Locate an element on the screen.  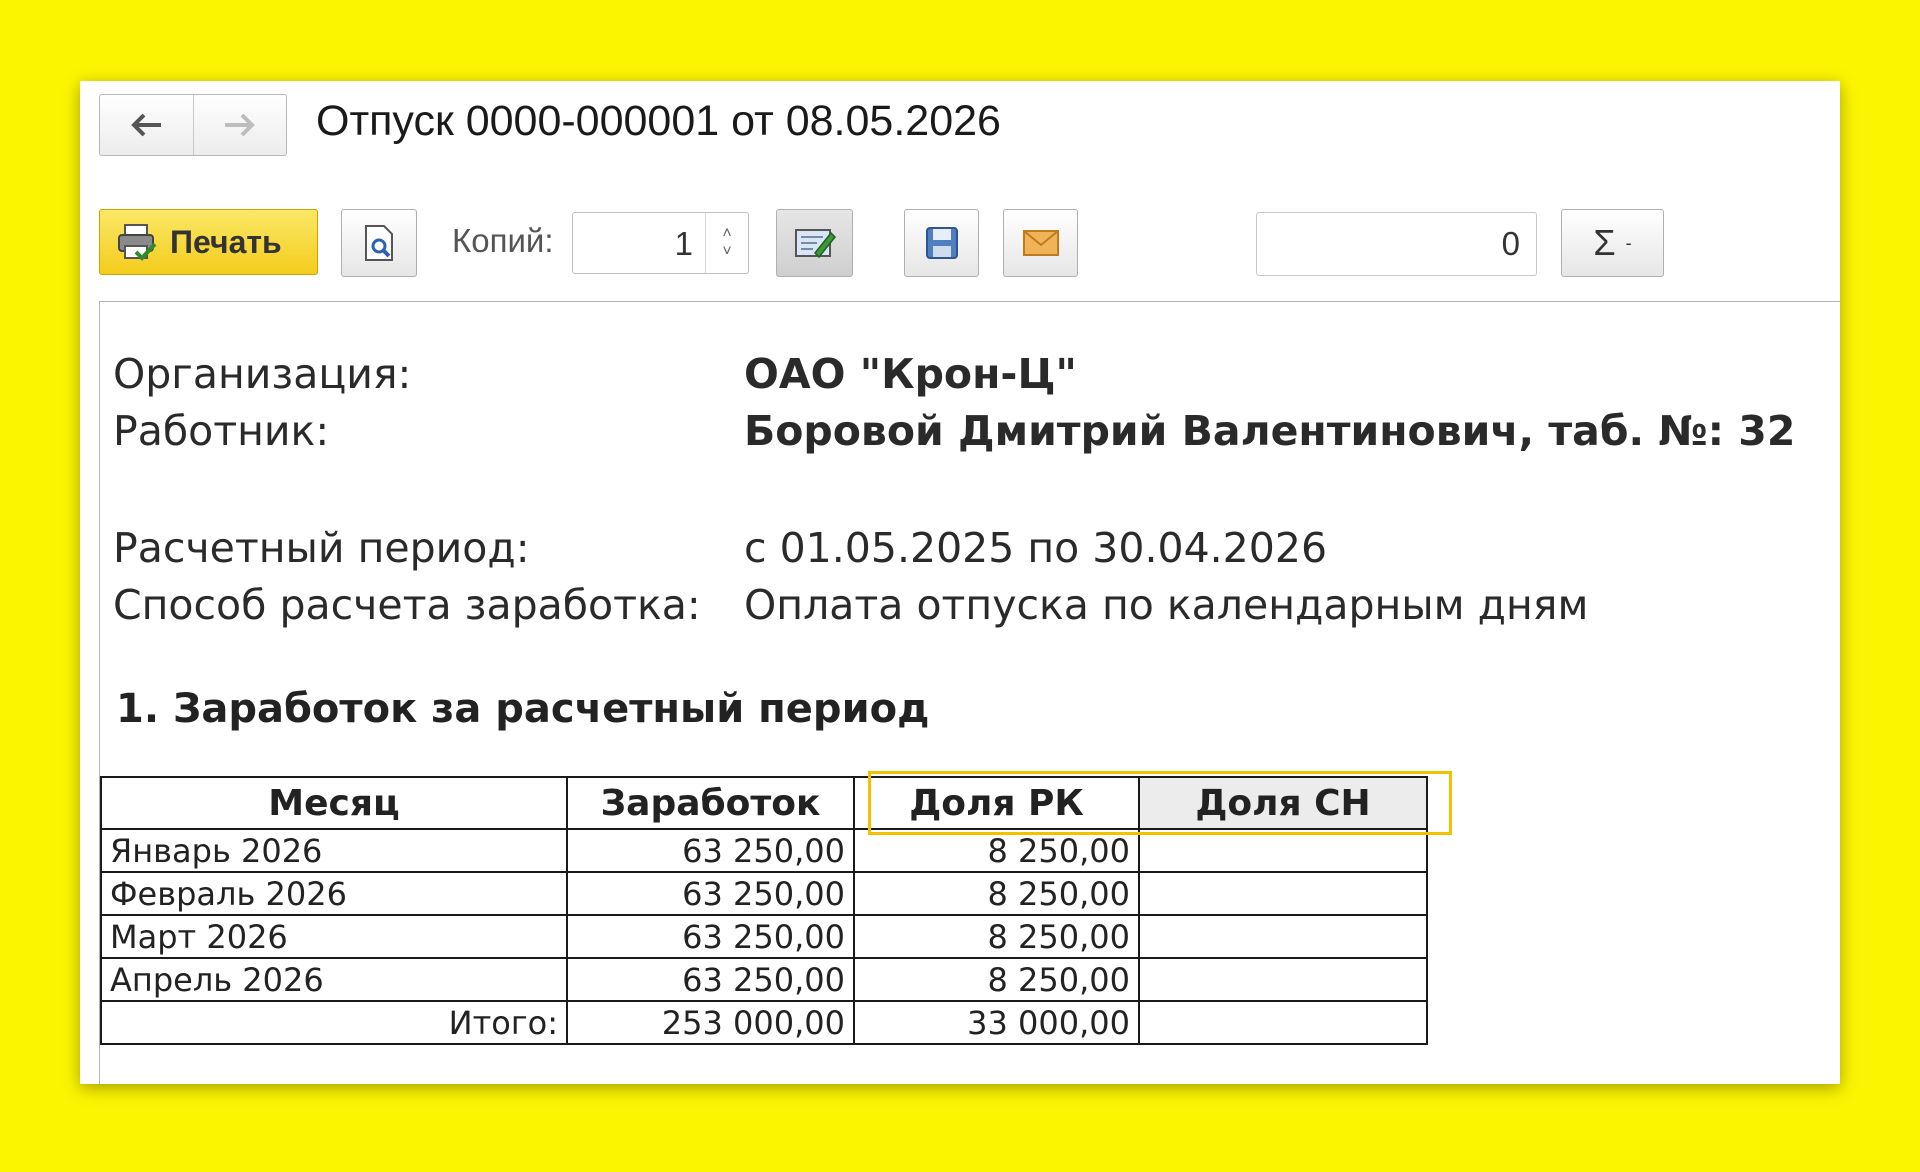
stepper-up-icon: ˄ is located at coordinates (726, 234).